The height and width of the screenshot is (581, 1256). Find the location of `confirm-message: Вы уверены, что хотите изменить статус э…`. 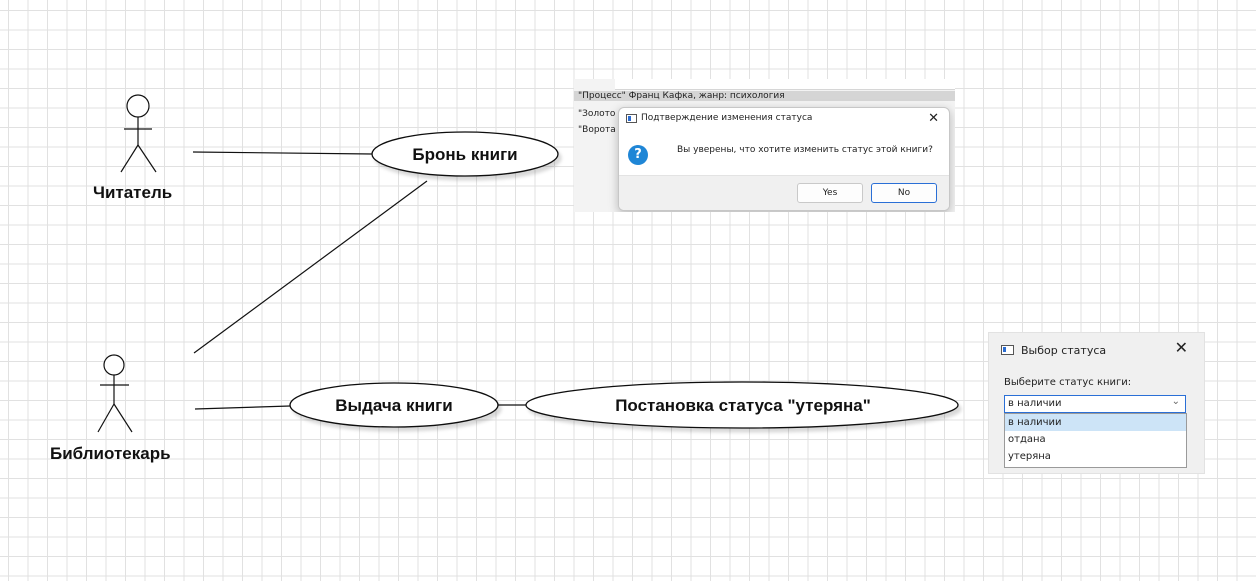

confirm-message: Вы уверены, что хотите изменить статус э… is located at coordinates (805, 150).